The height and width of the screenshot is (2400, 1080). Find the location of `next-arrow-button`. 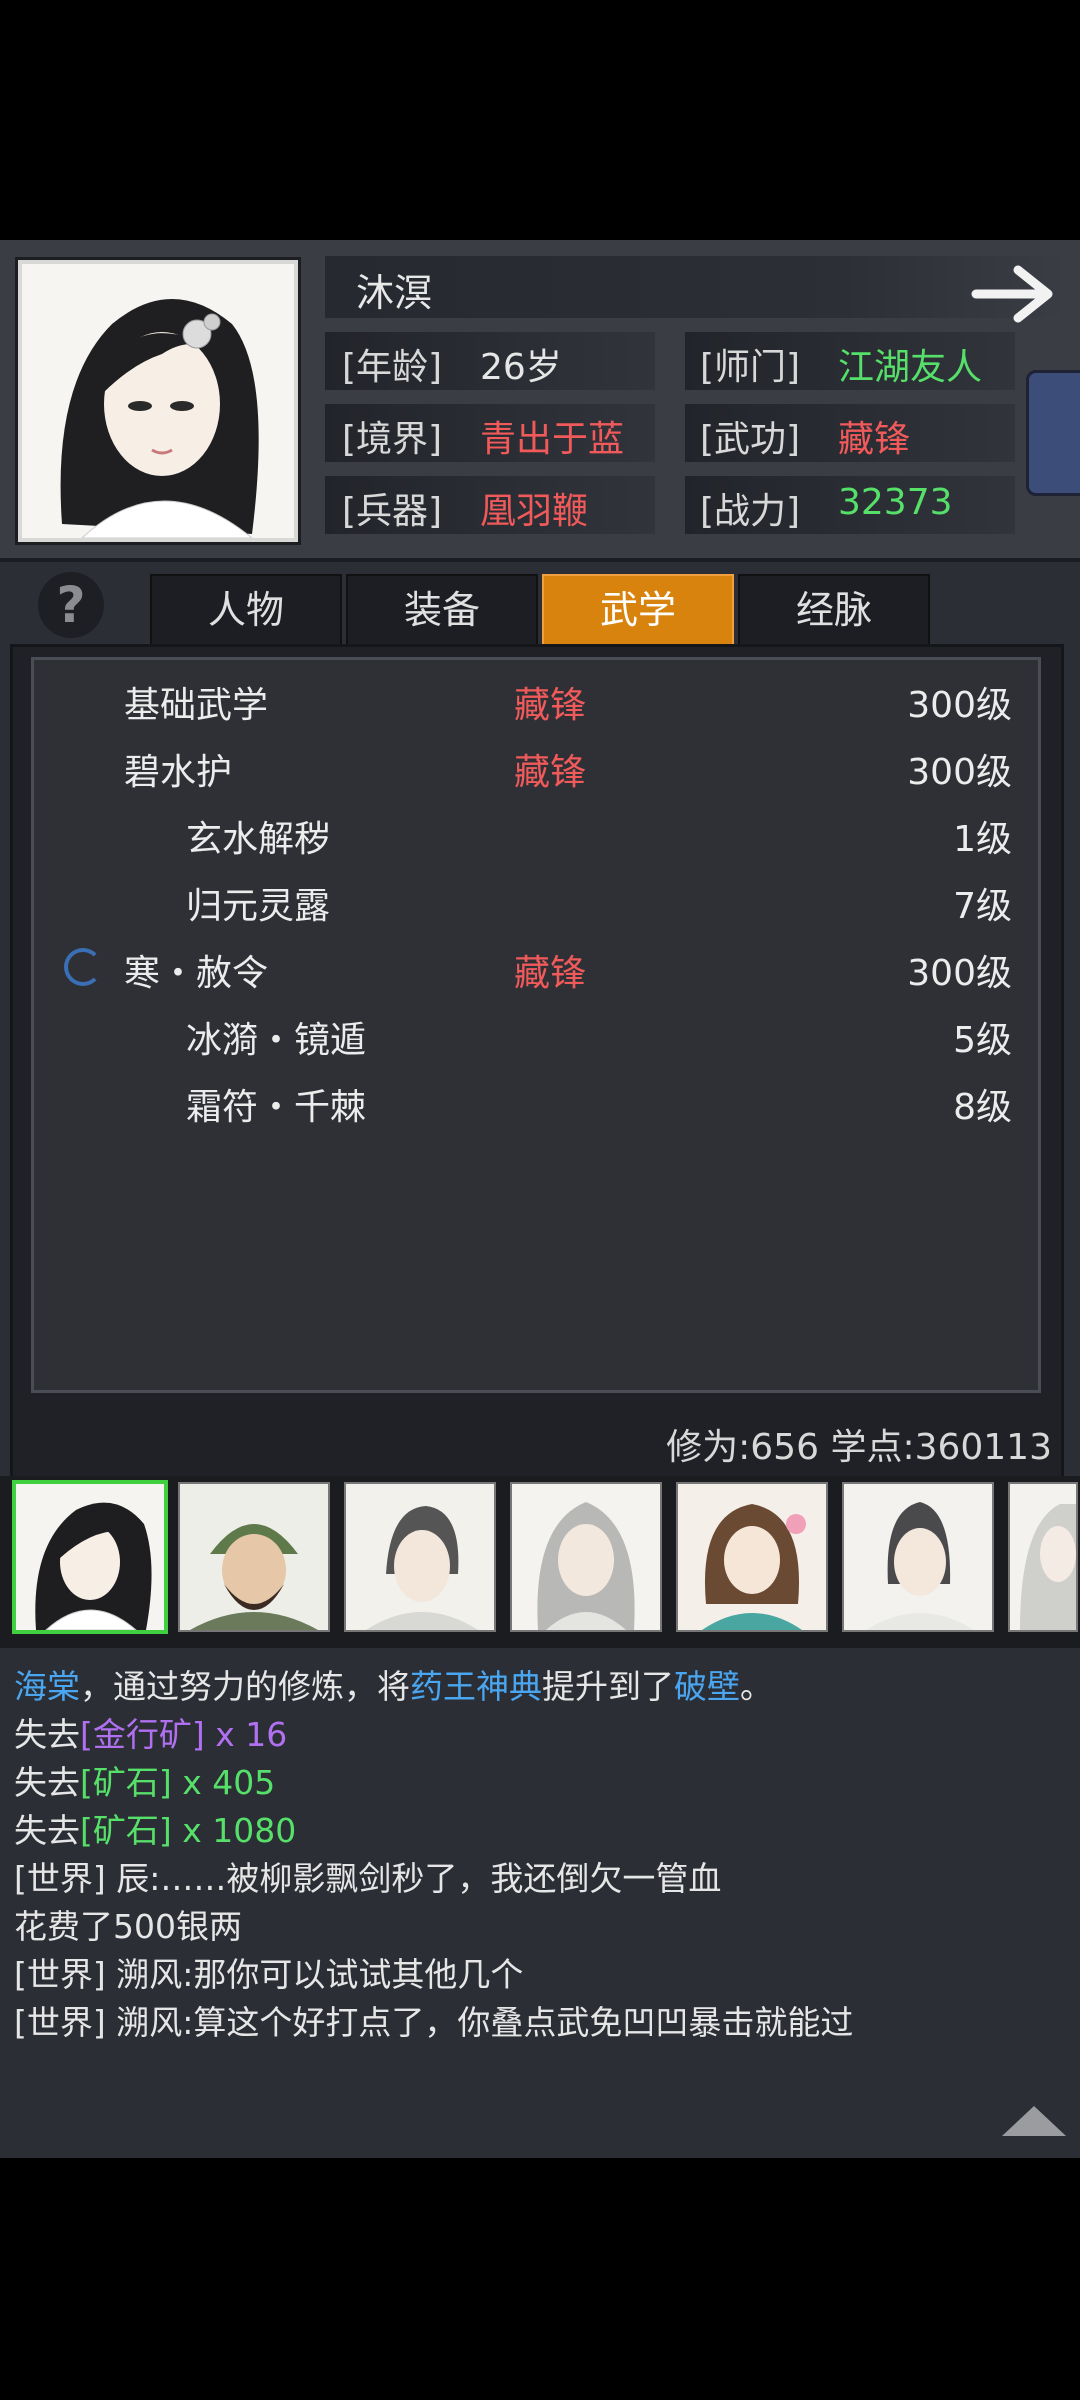

next-arrow-button is located at coordinates (1016, 293).